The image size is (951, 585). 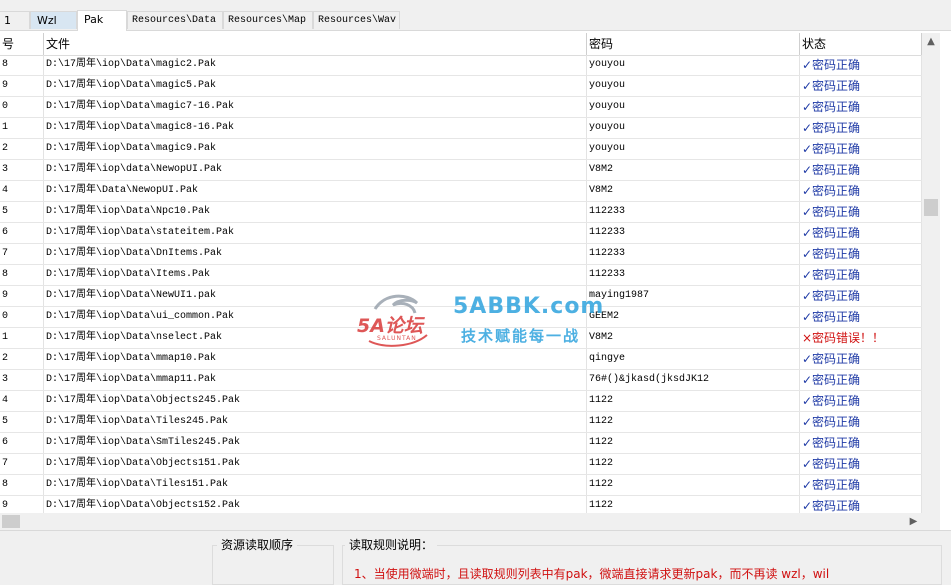 I want to click on table-row: 8 D:\17周年\iop\Data\Tiles151.Pak 1122 ✓密码正确, so click(x=461, y=485).